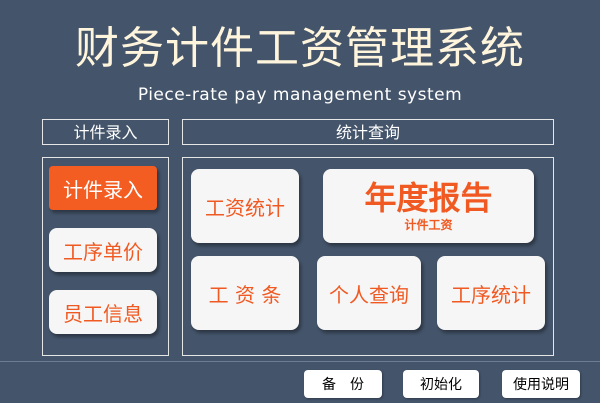 The width and height of the screenshot is (600, 403). Describe the element at coordinates (105, 132) in the screenshot. I see `left-section-label: 计件录入` at that location.